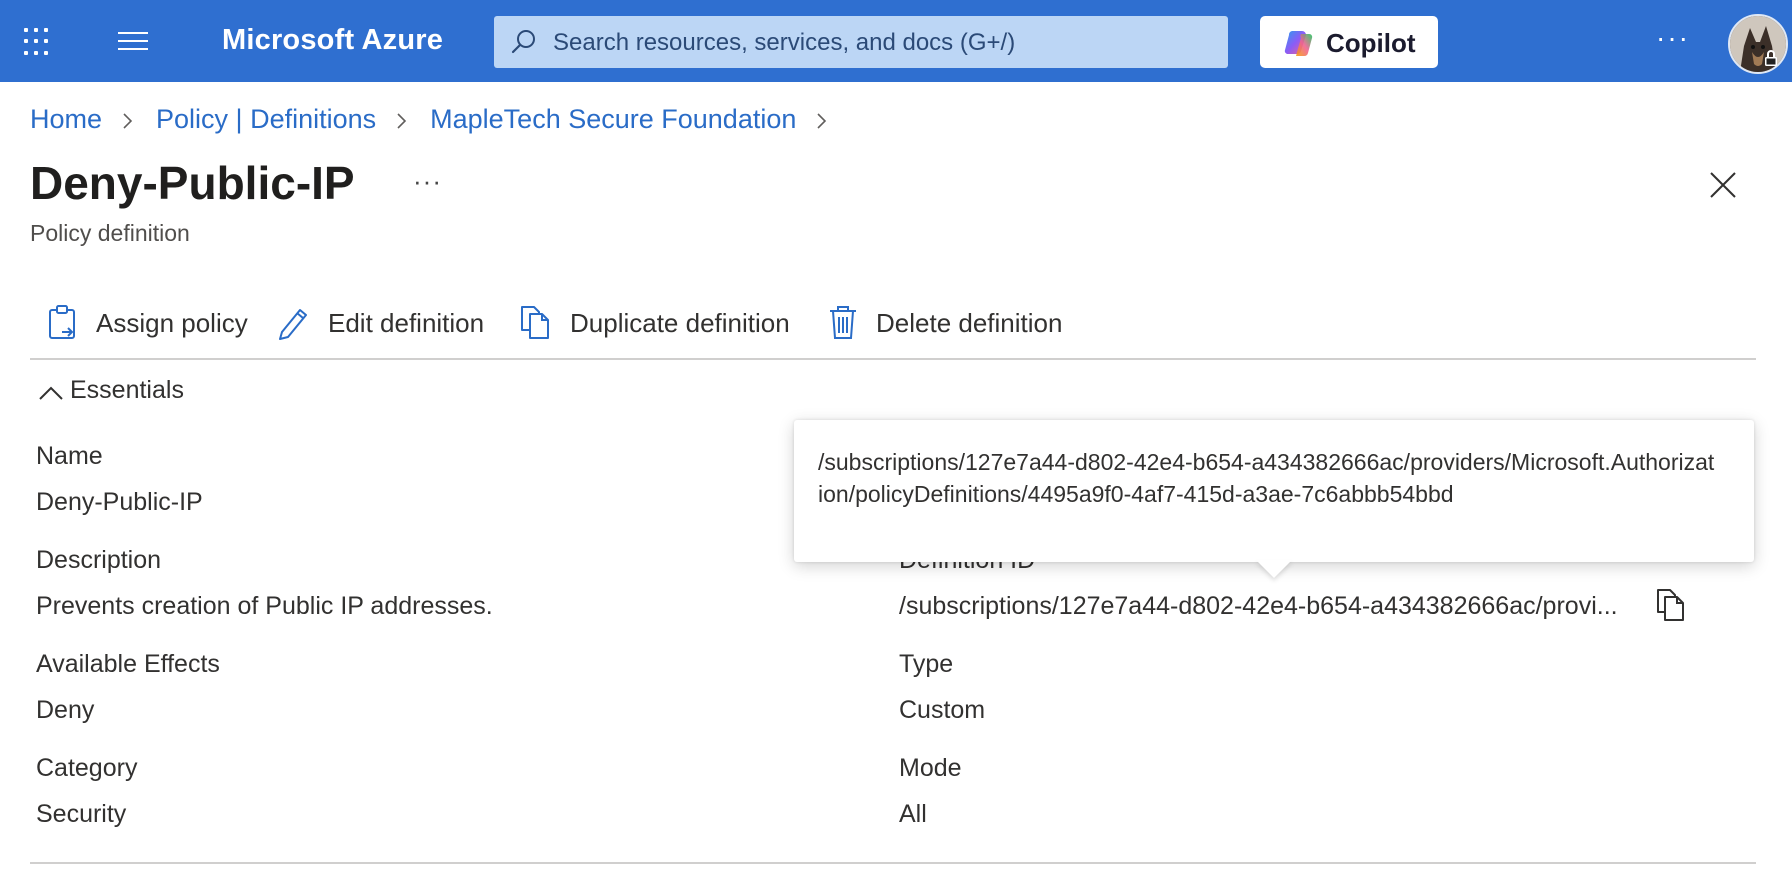  What do you see at coordinates (1771, 58) in the screenshot?
I see `lock-icon` at bounding box center [1771, 58].